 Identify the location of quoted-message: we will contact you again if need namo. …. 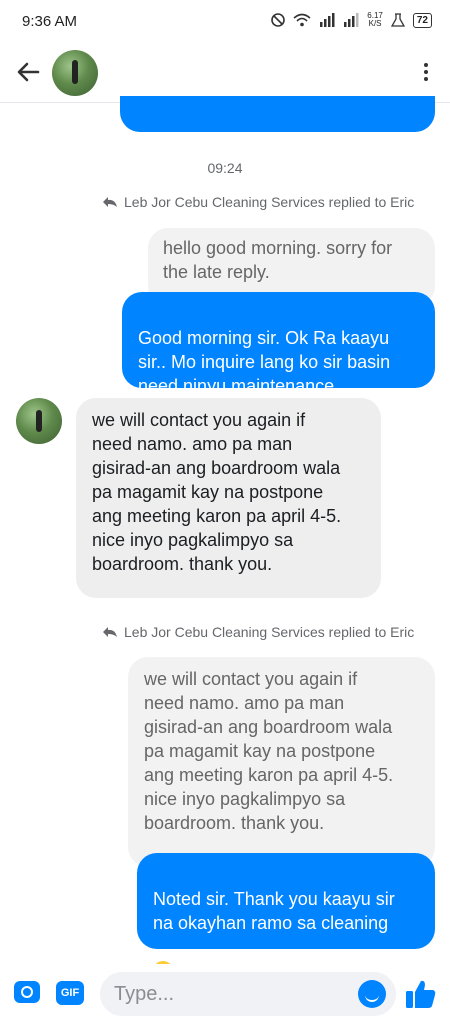
(281, 762).